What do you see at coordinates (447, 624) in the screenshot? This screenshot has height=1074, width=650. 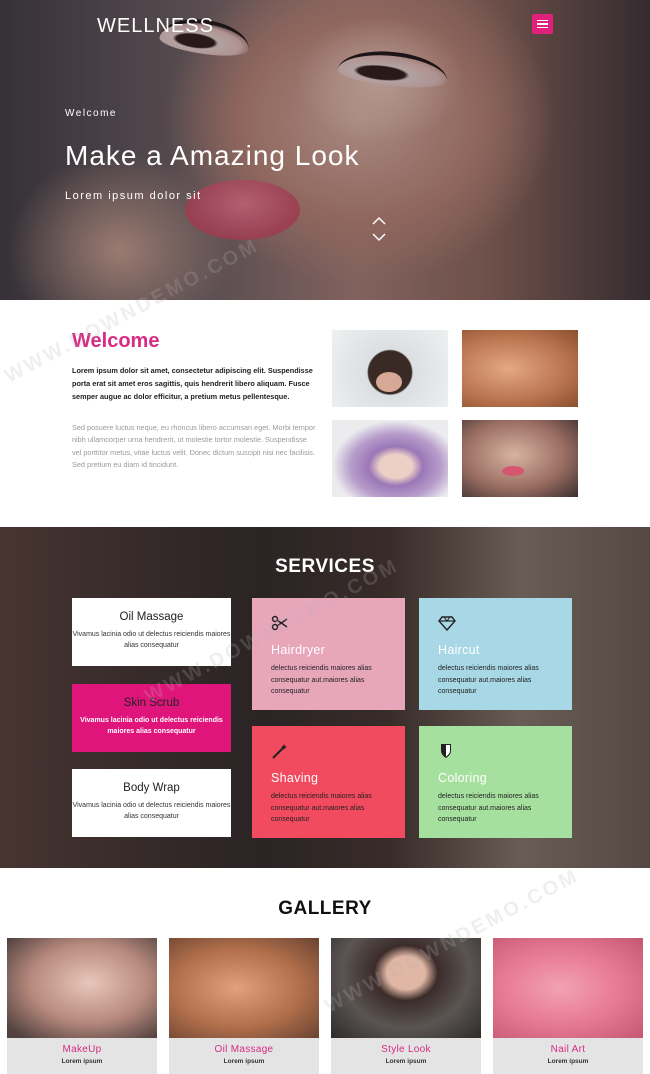 I see `diamond-icon` at bounding box center [447, 624].